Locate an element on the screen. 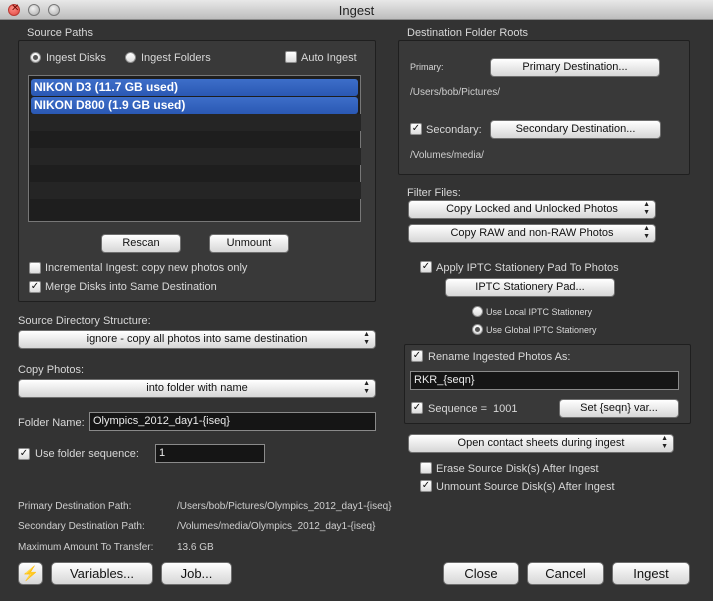 This screenshot has height=601, width=713. contact-sheets-popup: Open contact sheets during ingest ▲ ▼ is located at coordinates (541, 443).